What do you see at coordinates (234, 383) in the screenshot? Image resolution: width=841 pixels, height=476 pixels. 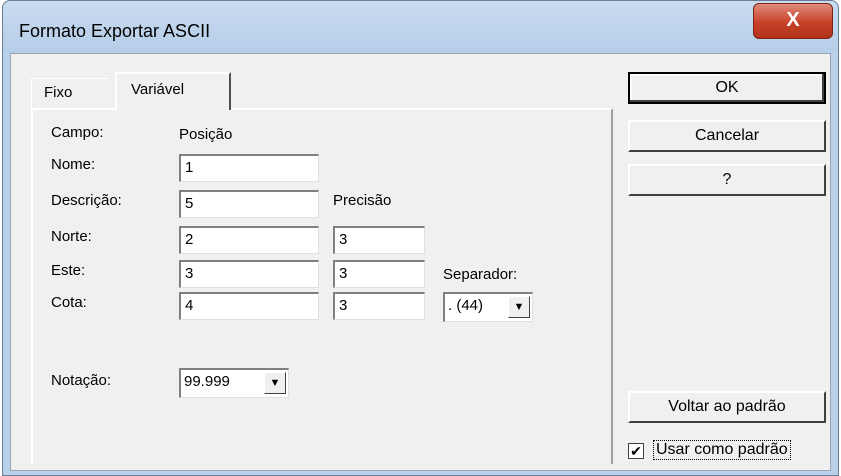 I see `notacao-select: 99.999 ▼` at bounding box center [234, 383].